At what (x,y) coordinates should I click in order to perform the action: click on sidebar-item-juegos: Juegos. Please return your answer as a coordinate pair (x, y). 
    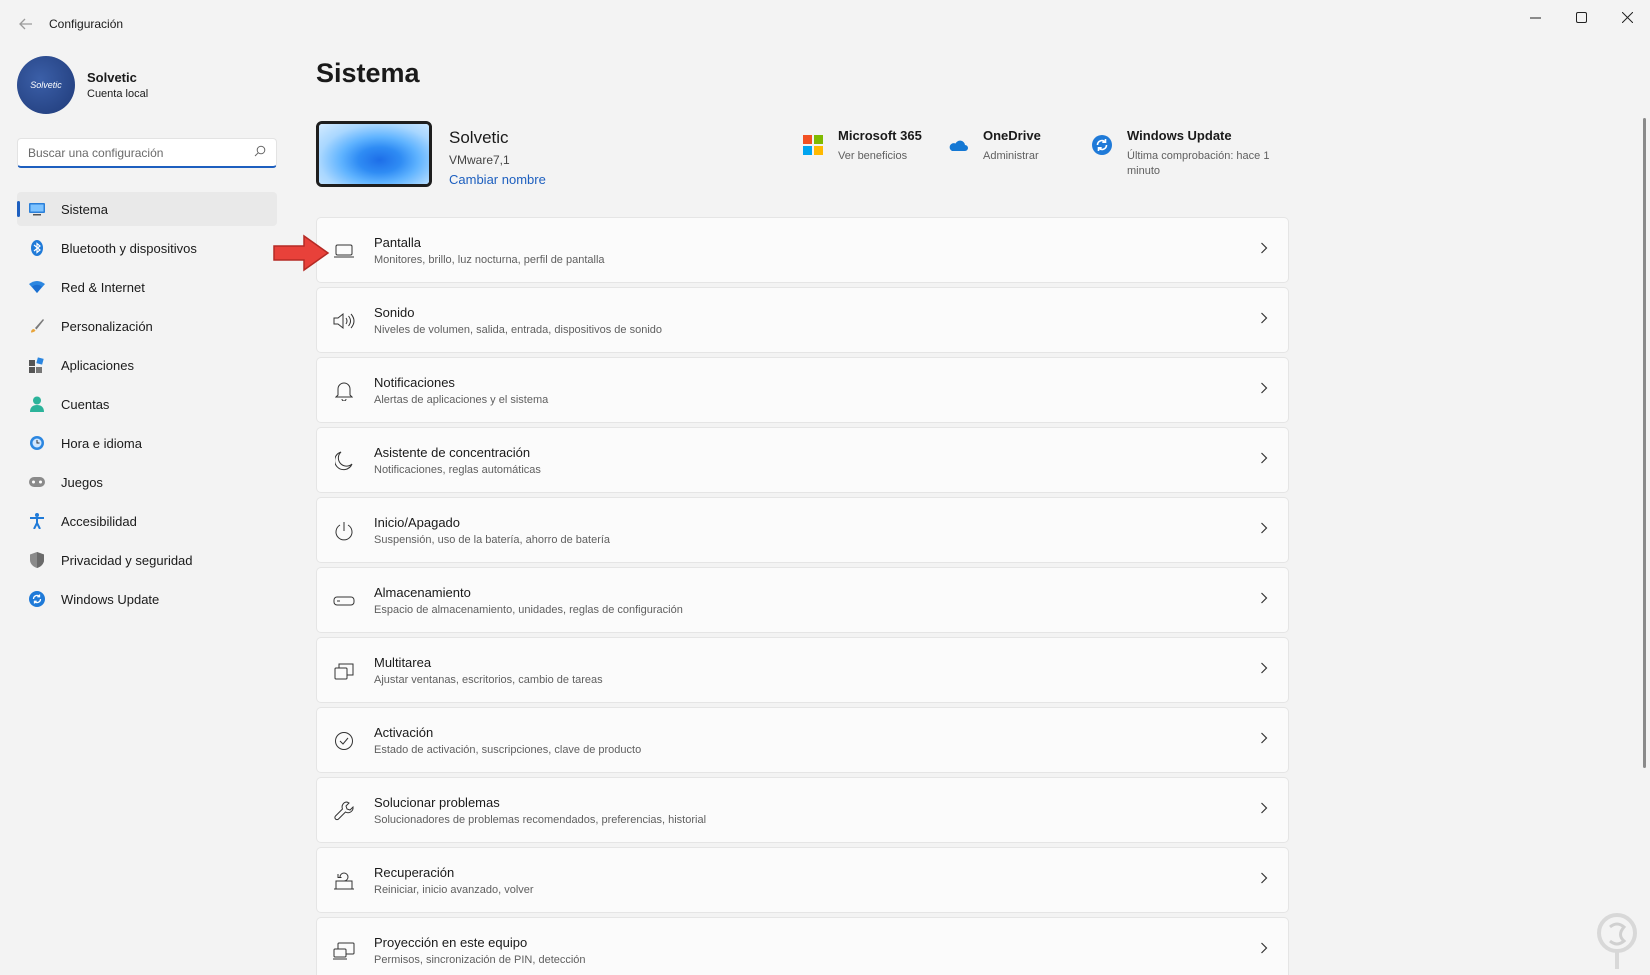
    Looking at the image, I should click on (147, 482).